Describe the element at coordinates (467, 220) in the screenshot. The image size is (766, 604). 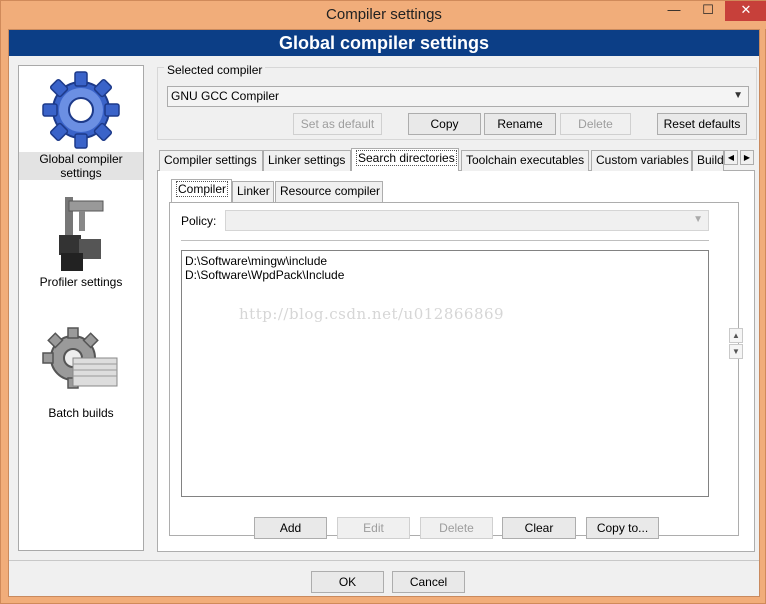
I see `policy-select: ▼` at that location.